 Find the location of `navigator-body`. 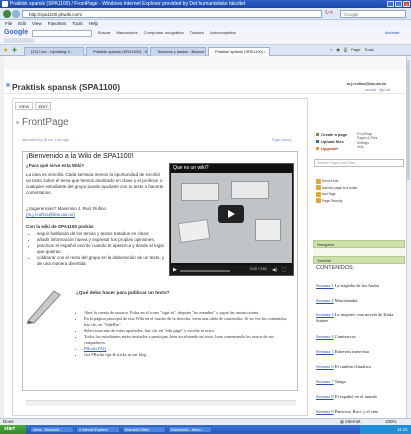

navigator-body is located at coordinates (359, 252).